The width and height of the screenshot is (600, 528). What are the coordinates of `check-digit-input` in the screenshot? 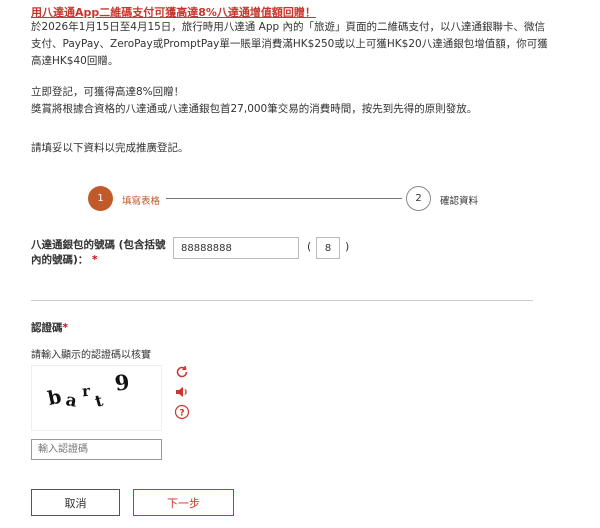 It's located at (328, 248).